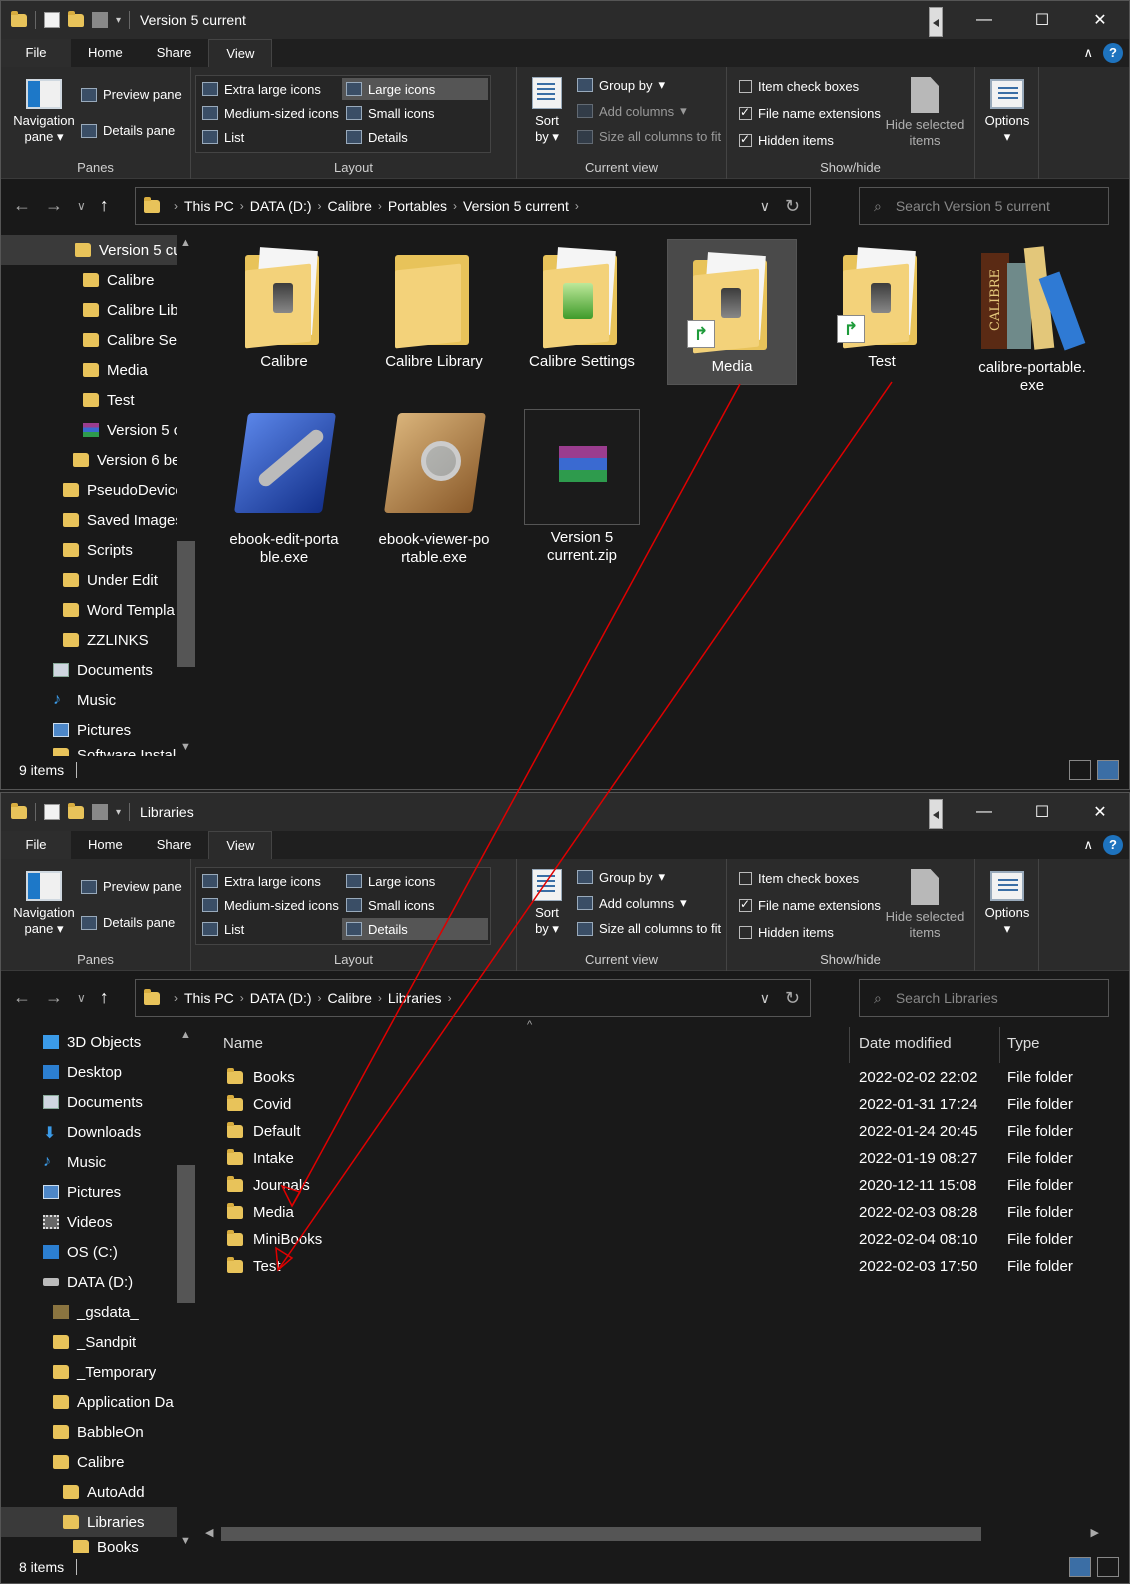  What do you see at coordinates (649, 928) in the screenshot?
I see `size-columns-button: Size all columns to fit` at bounding box center [649, 928].